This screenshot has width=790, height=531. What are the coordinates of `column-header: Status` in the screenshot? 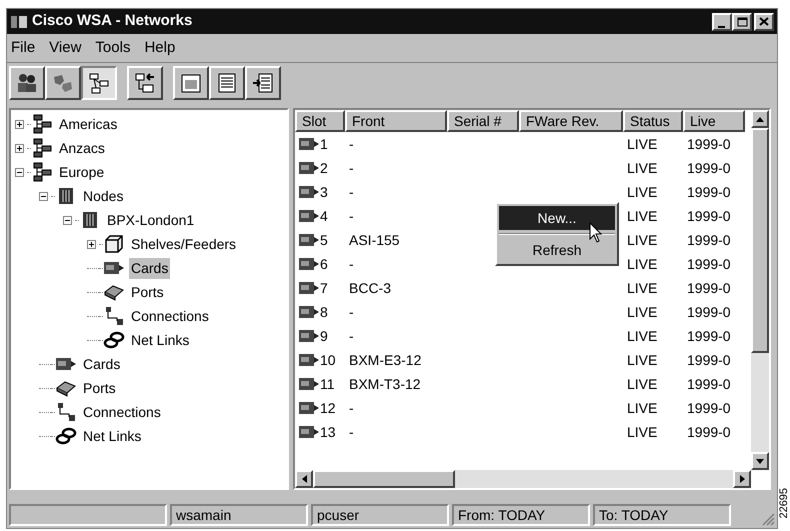 It's located at (653, 121).